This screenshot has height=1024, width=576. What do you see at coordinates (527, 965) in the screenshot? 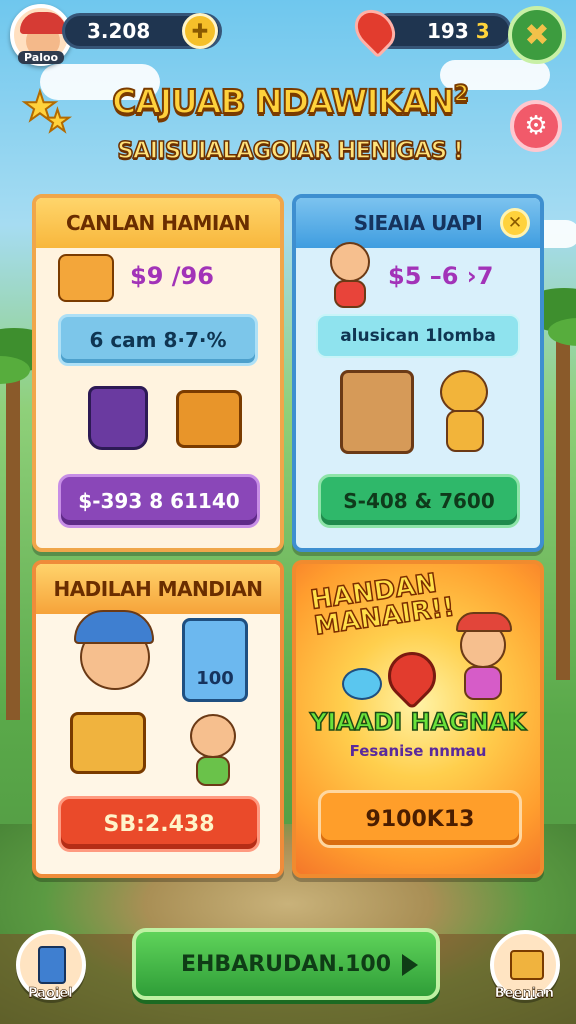
I see `crate-icon` at bounding box center [527, 965].